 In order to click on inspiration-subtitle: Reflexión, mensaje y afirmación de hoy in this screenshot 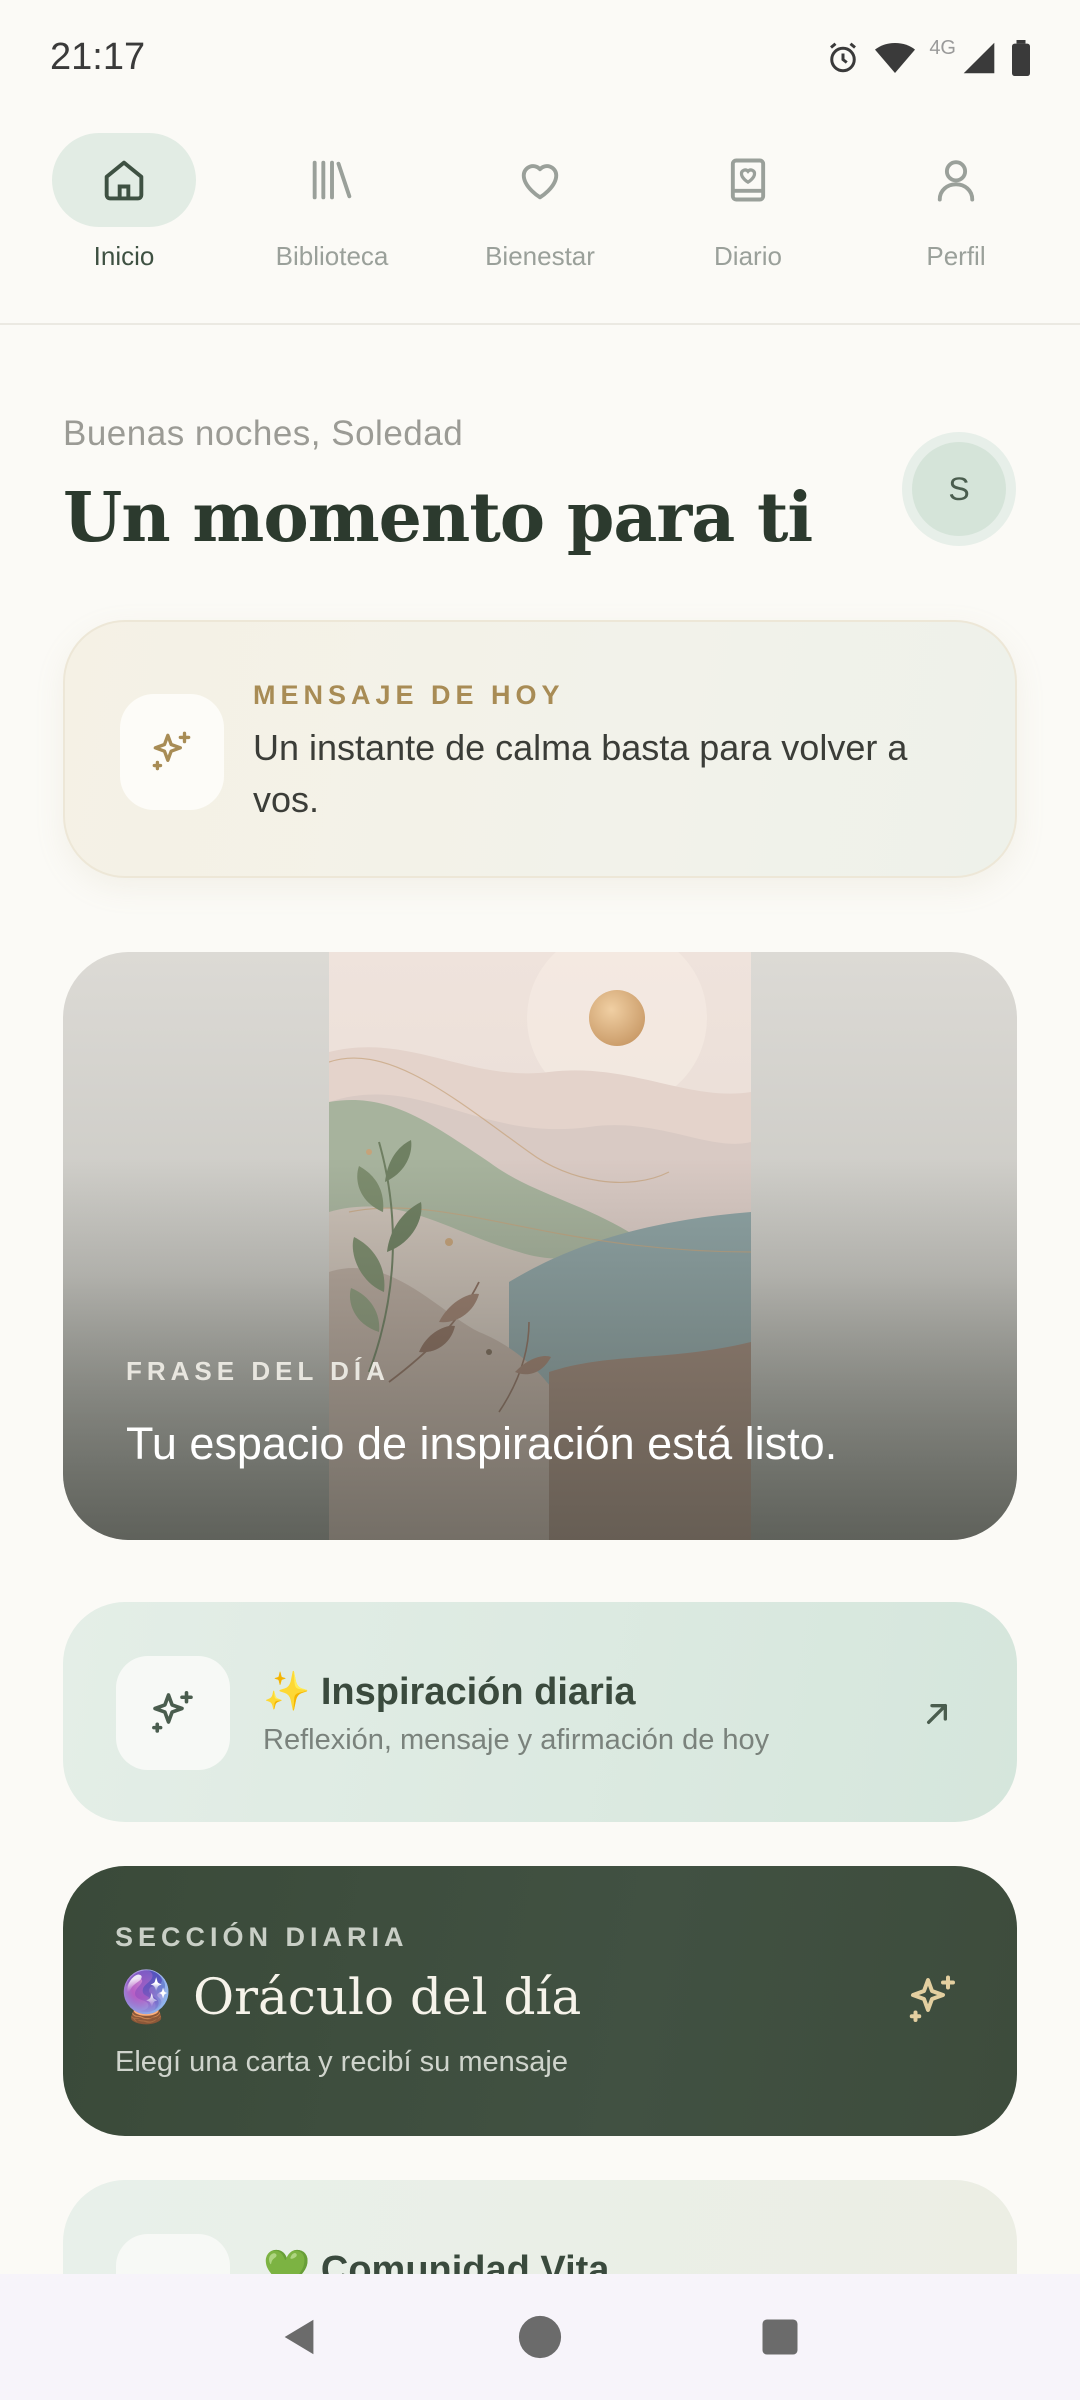, I will do `click(516, 1740)`.